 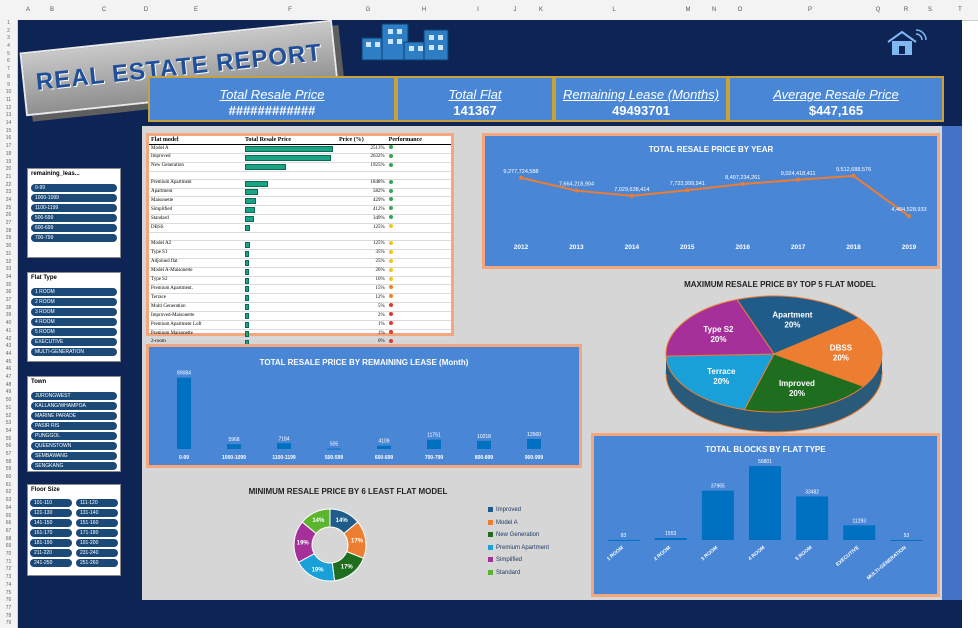 I want to click on legend-item: Standard, so click(x=504, y=572).